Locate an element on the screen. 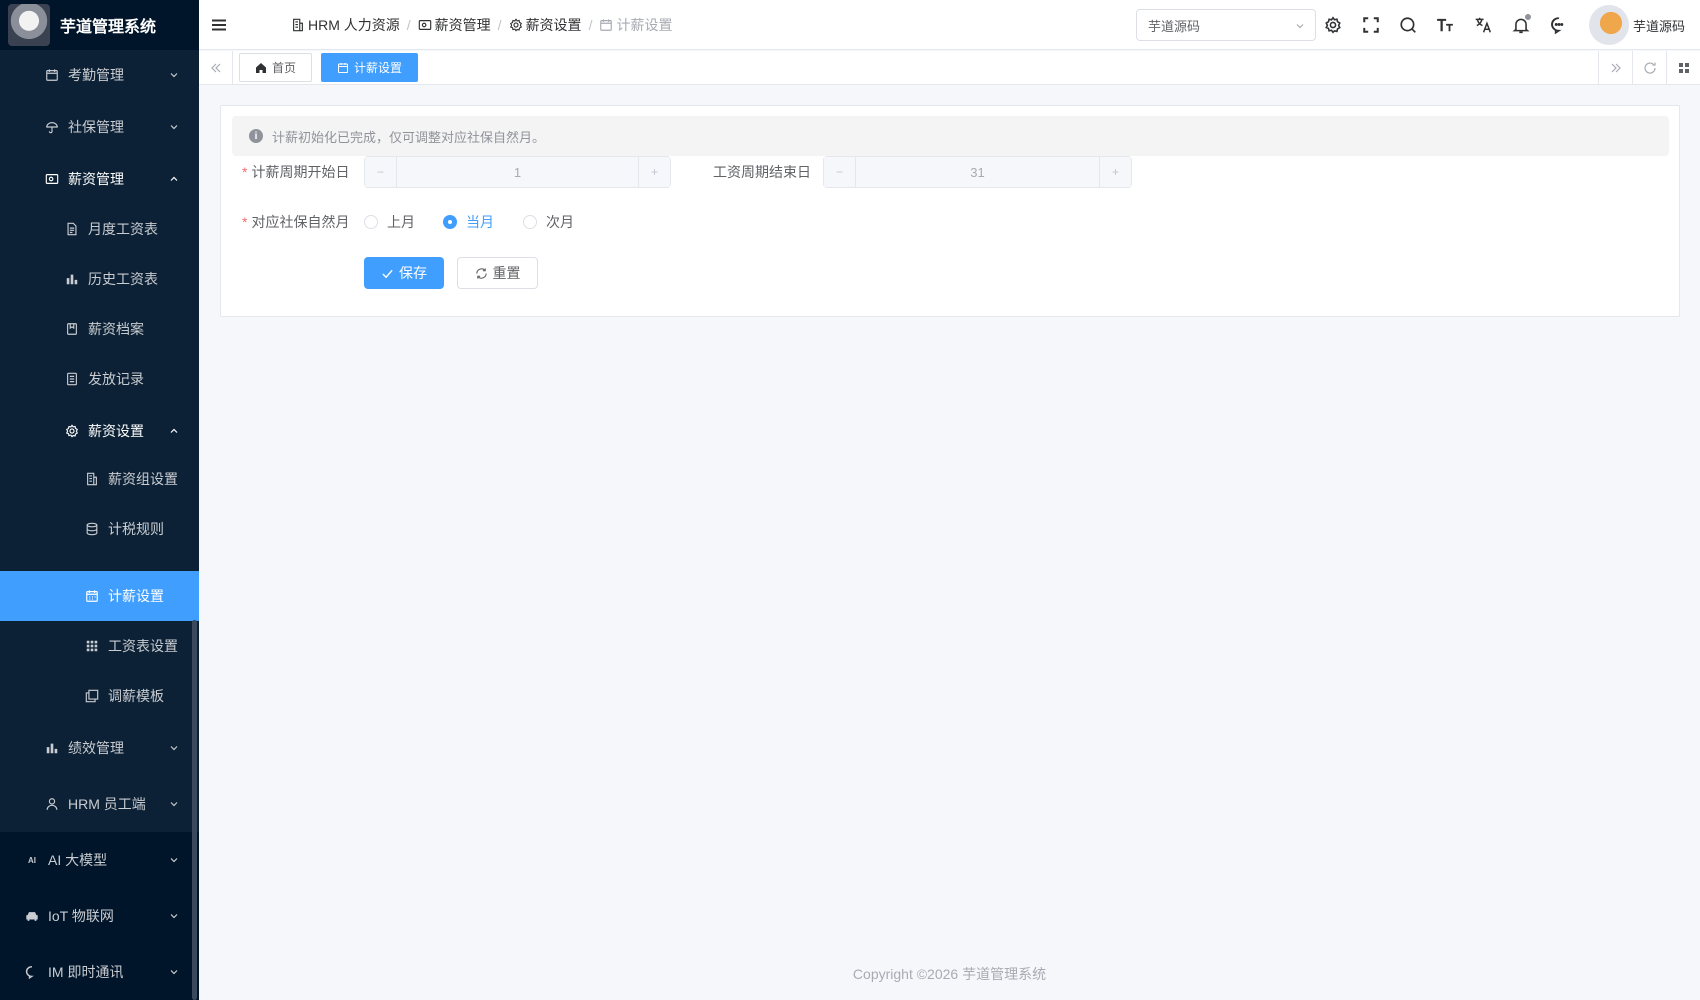 This screenshot has width=1700, height=1000. sidebar-item-monthly-payroll: 月度工资表 is located at coordinates (99, 229).